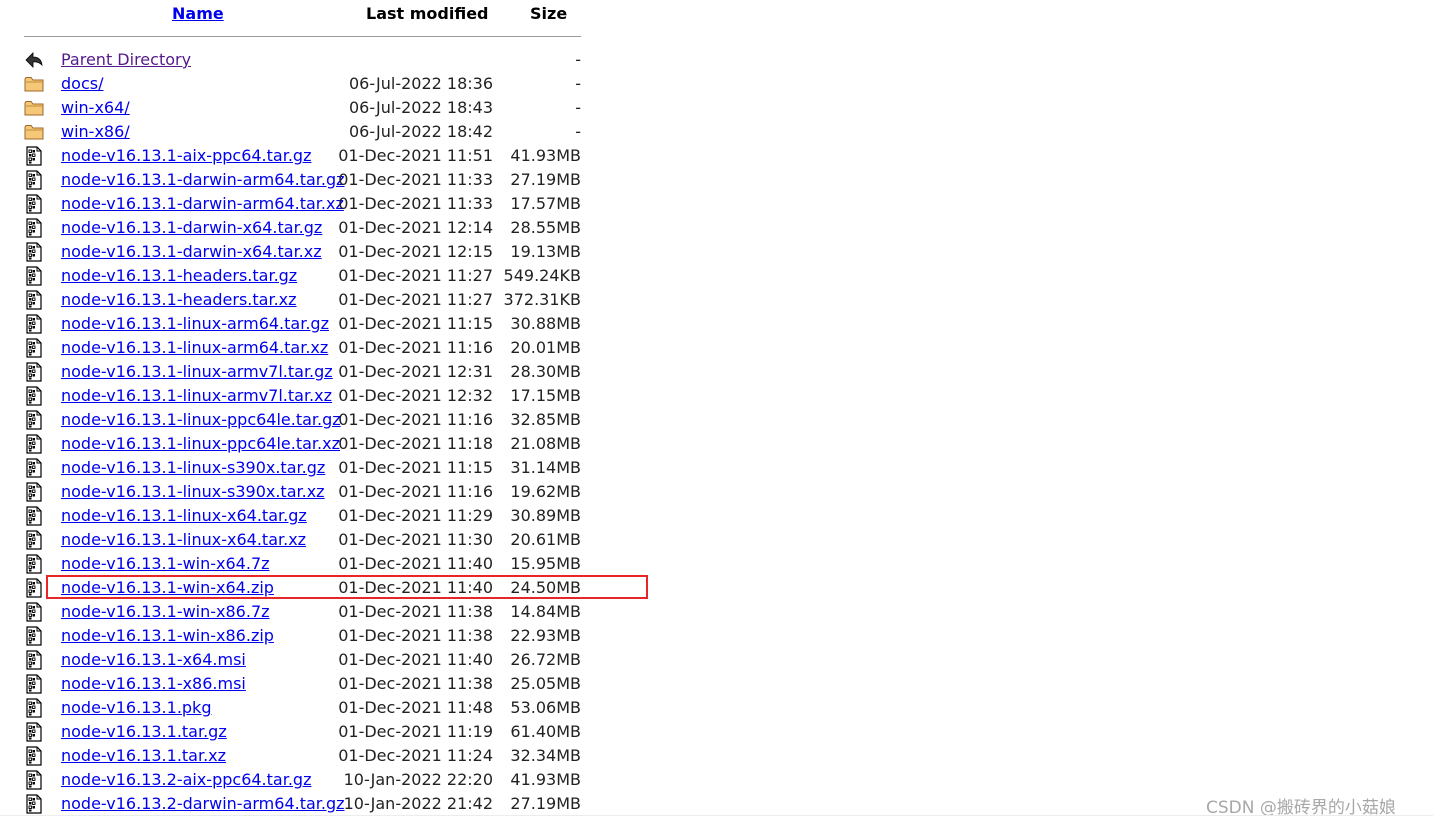  Describe the element at coordinates (545, 347) in the screenshot. I see `file-size: 20.01MB` at that location.